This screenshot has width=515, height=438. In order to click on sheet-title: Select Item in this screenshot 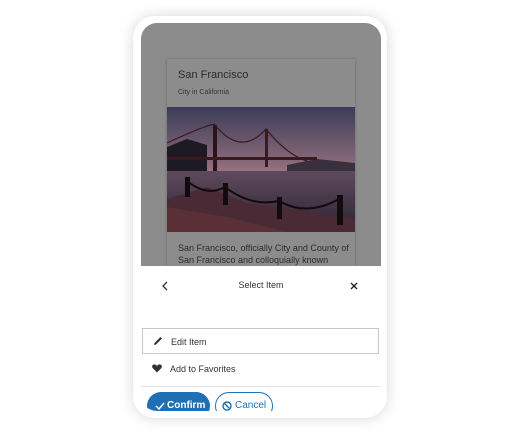, I will do `click(261, 285)`.